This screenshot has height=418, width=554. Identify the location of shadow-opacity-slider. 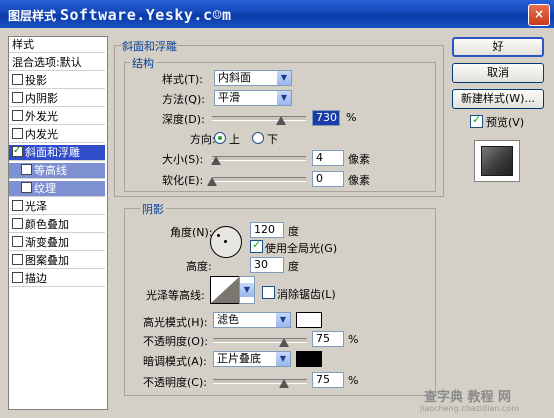
(260, 381).